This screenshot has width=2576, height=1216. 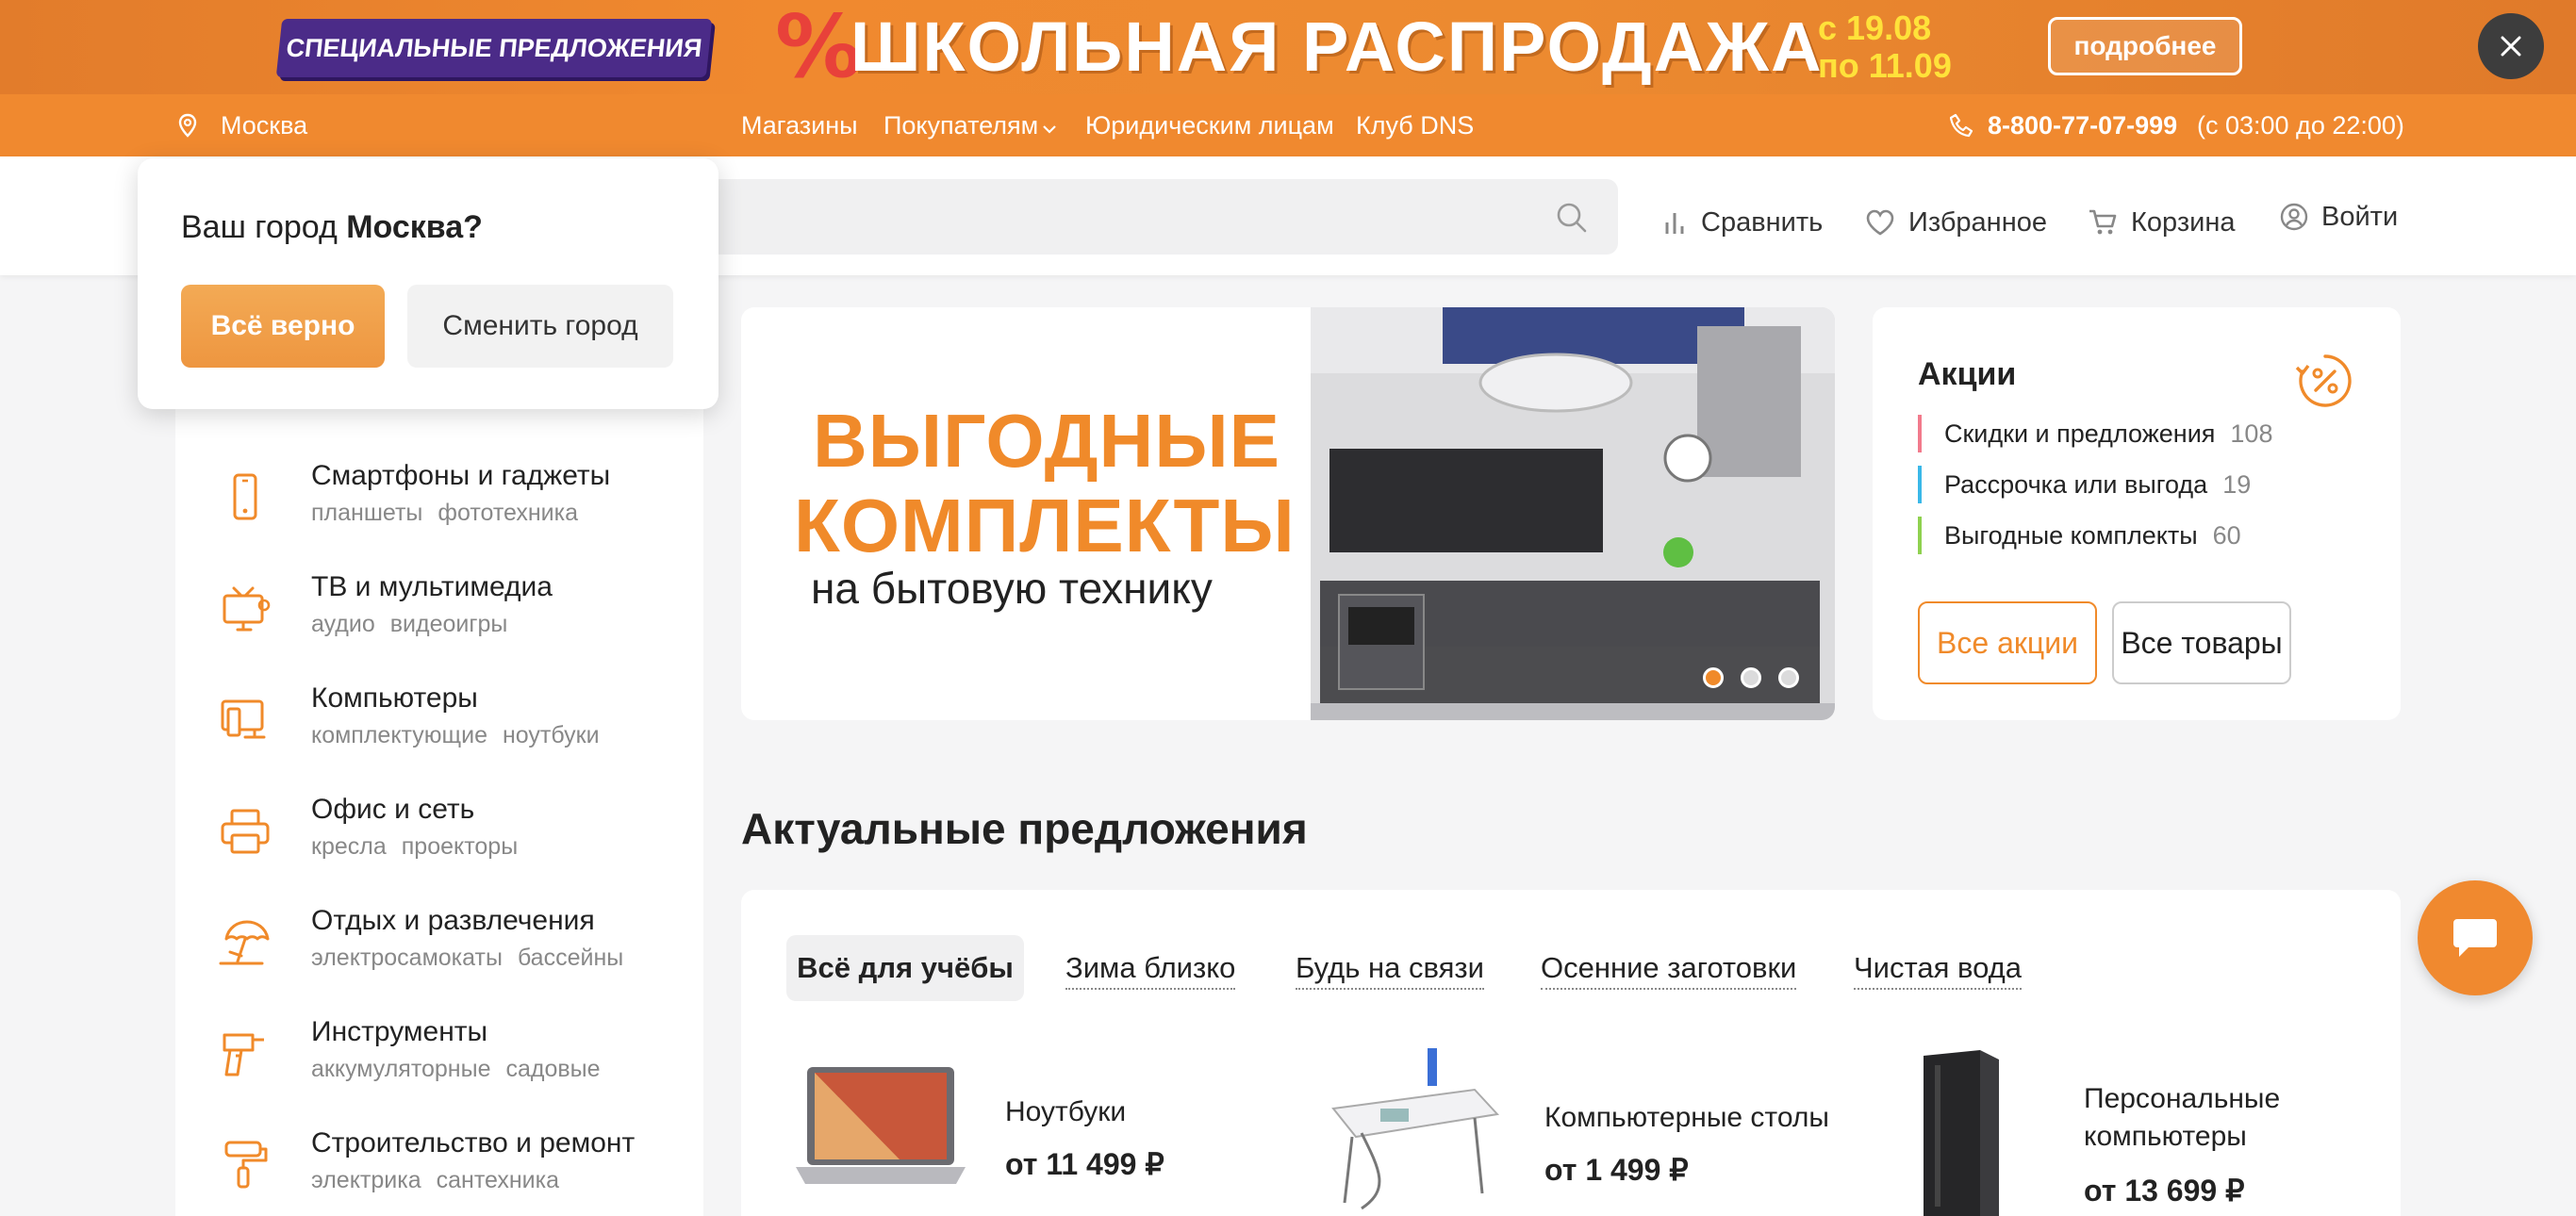 I want to click on promo-row-count: 19, so click(x=2237, y=484).